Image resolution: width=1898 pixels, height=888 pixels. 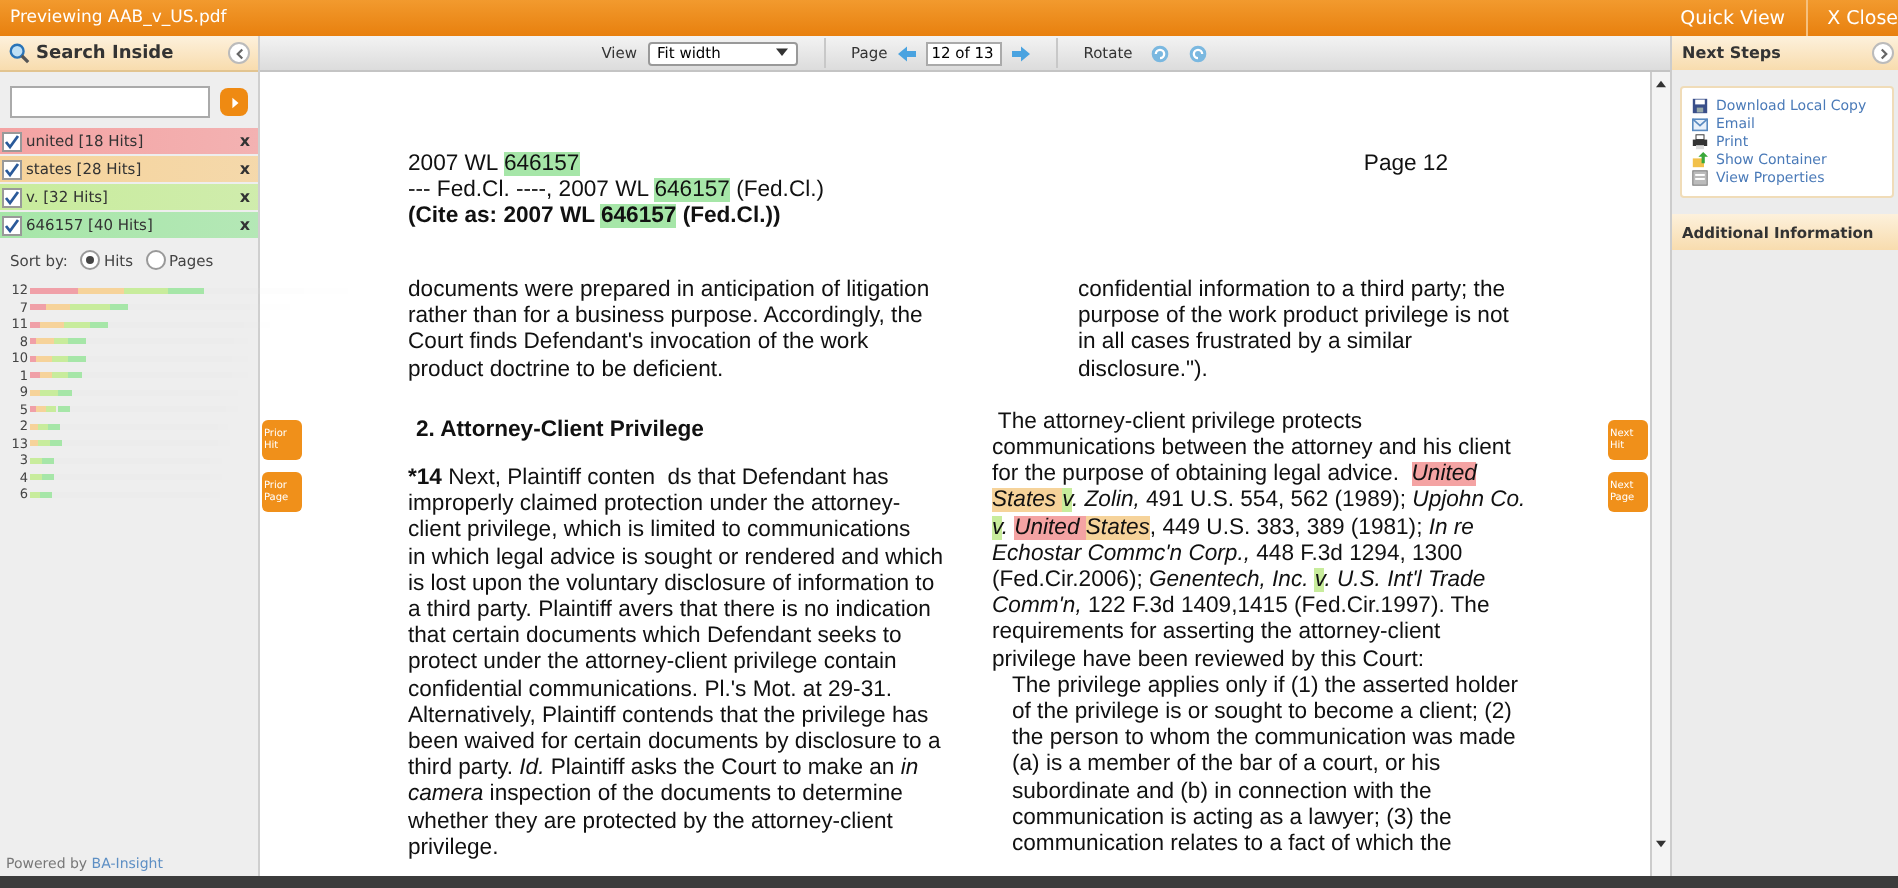 What do you see at coordinates (617, 191) in the screenshot?
I see `citation-line: --- Fed.Cl. ----, 2007 WL 646157 (Fed.Cl.)` at bounding box center [617, 191].